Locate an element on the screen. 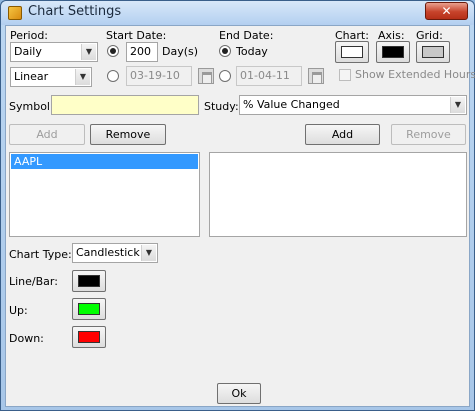 This screenshot has width=475, height=411. chart-type-select: Candlestick ▼ is located at coordinates (115, 253).